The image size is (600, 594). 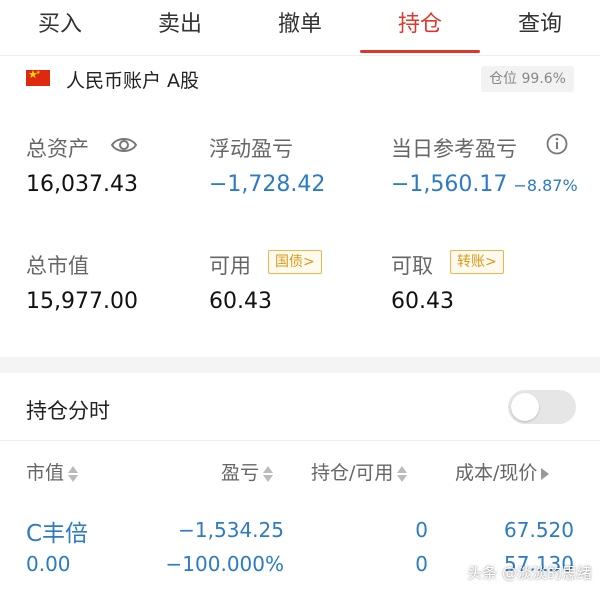 What do you see at coordinates (545, 473) in the screenshot?
I see `scroll-right-icon` at bounding box center [545, 473].